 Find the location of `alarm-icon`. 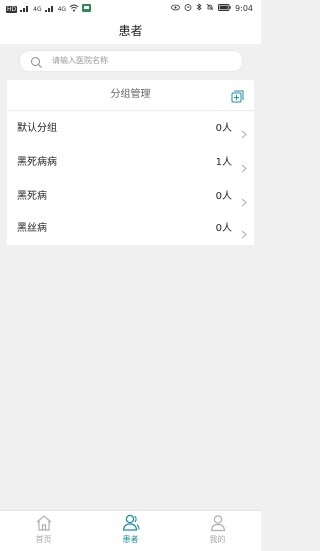

alarm-icon is located at coordinates (188, 8).